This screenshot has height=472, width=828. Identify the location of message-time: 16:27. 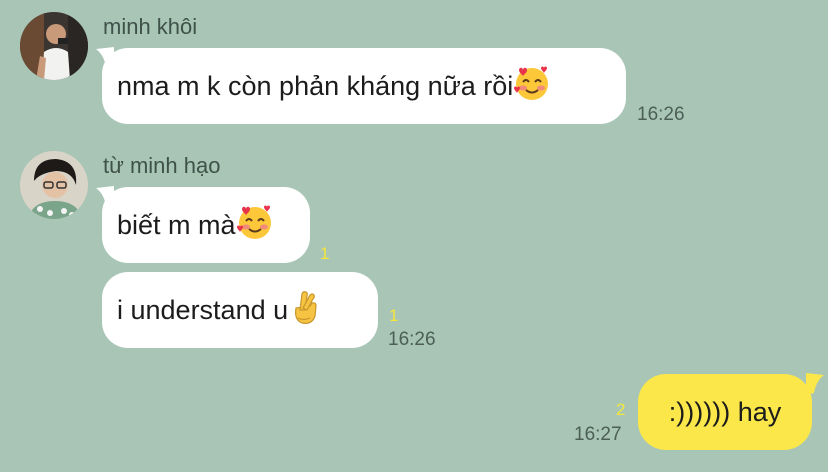
(598, 434).